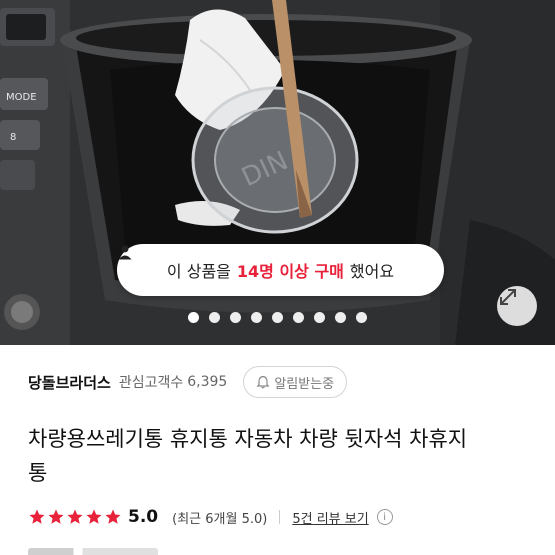 Image resolution: width=555 pixels, height=555 pixels. I want to click on notification-toggle-button: 알림받는중, so click(295, 382).